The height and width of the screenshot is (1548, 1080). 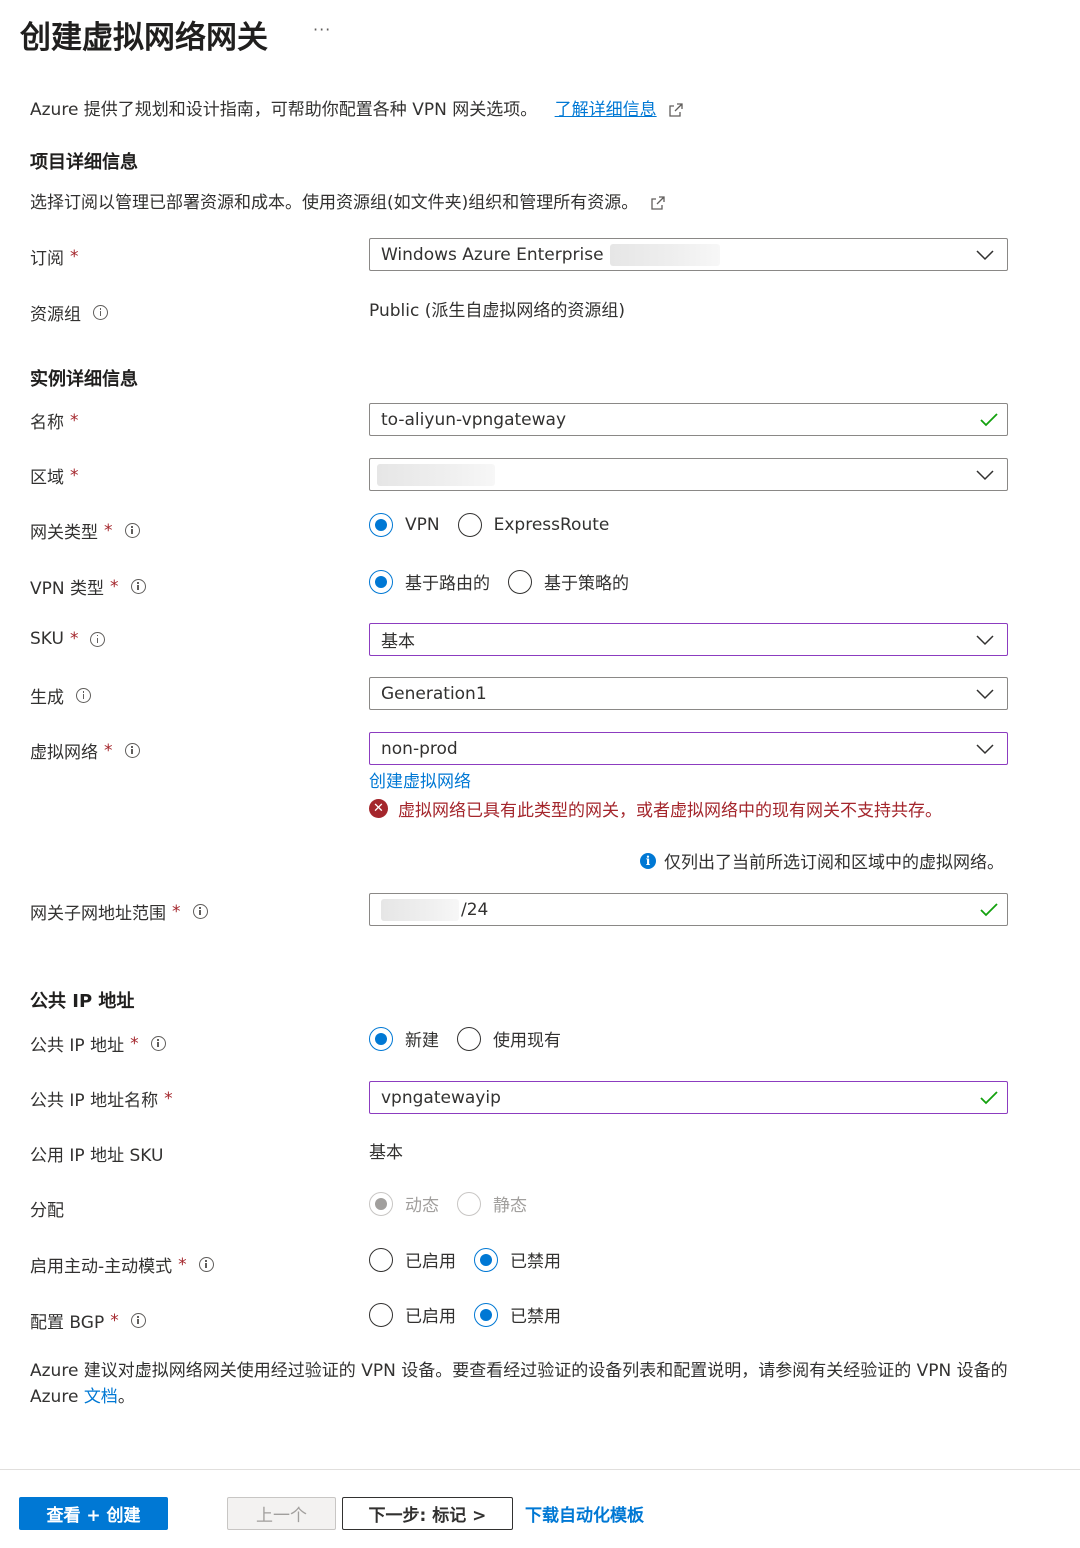 I want to click on error-icon: ✕, so click(x=378, y=808).